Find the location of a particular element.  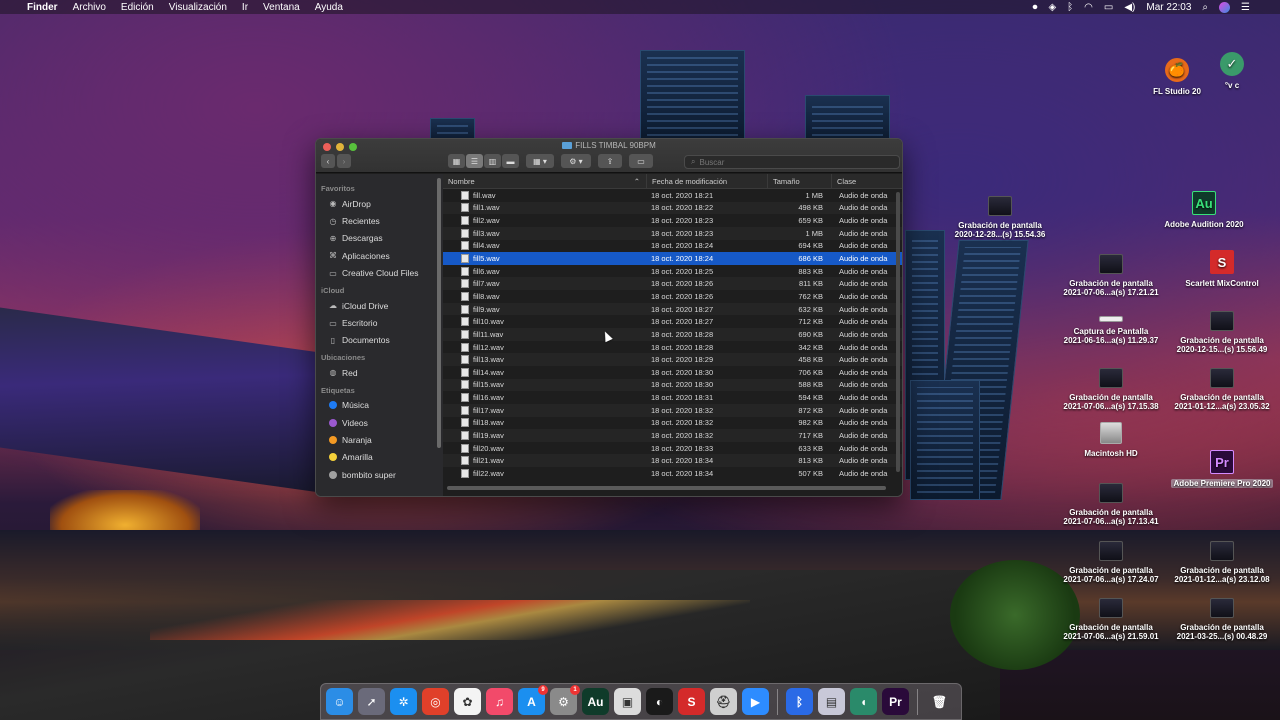

menu-visualizacion: Visualización is located at coordinates (198, 7).